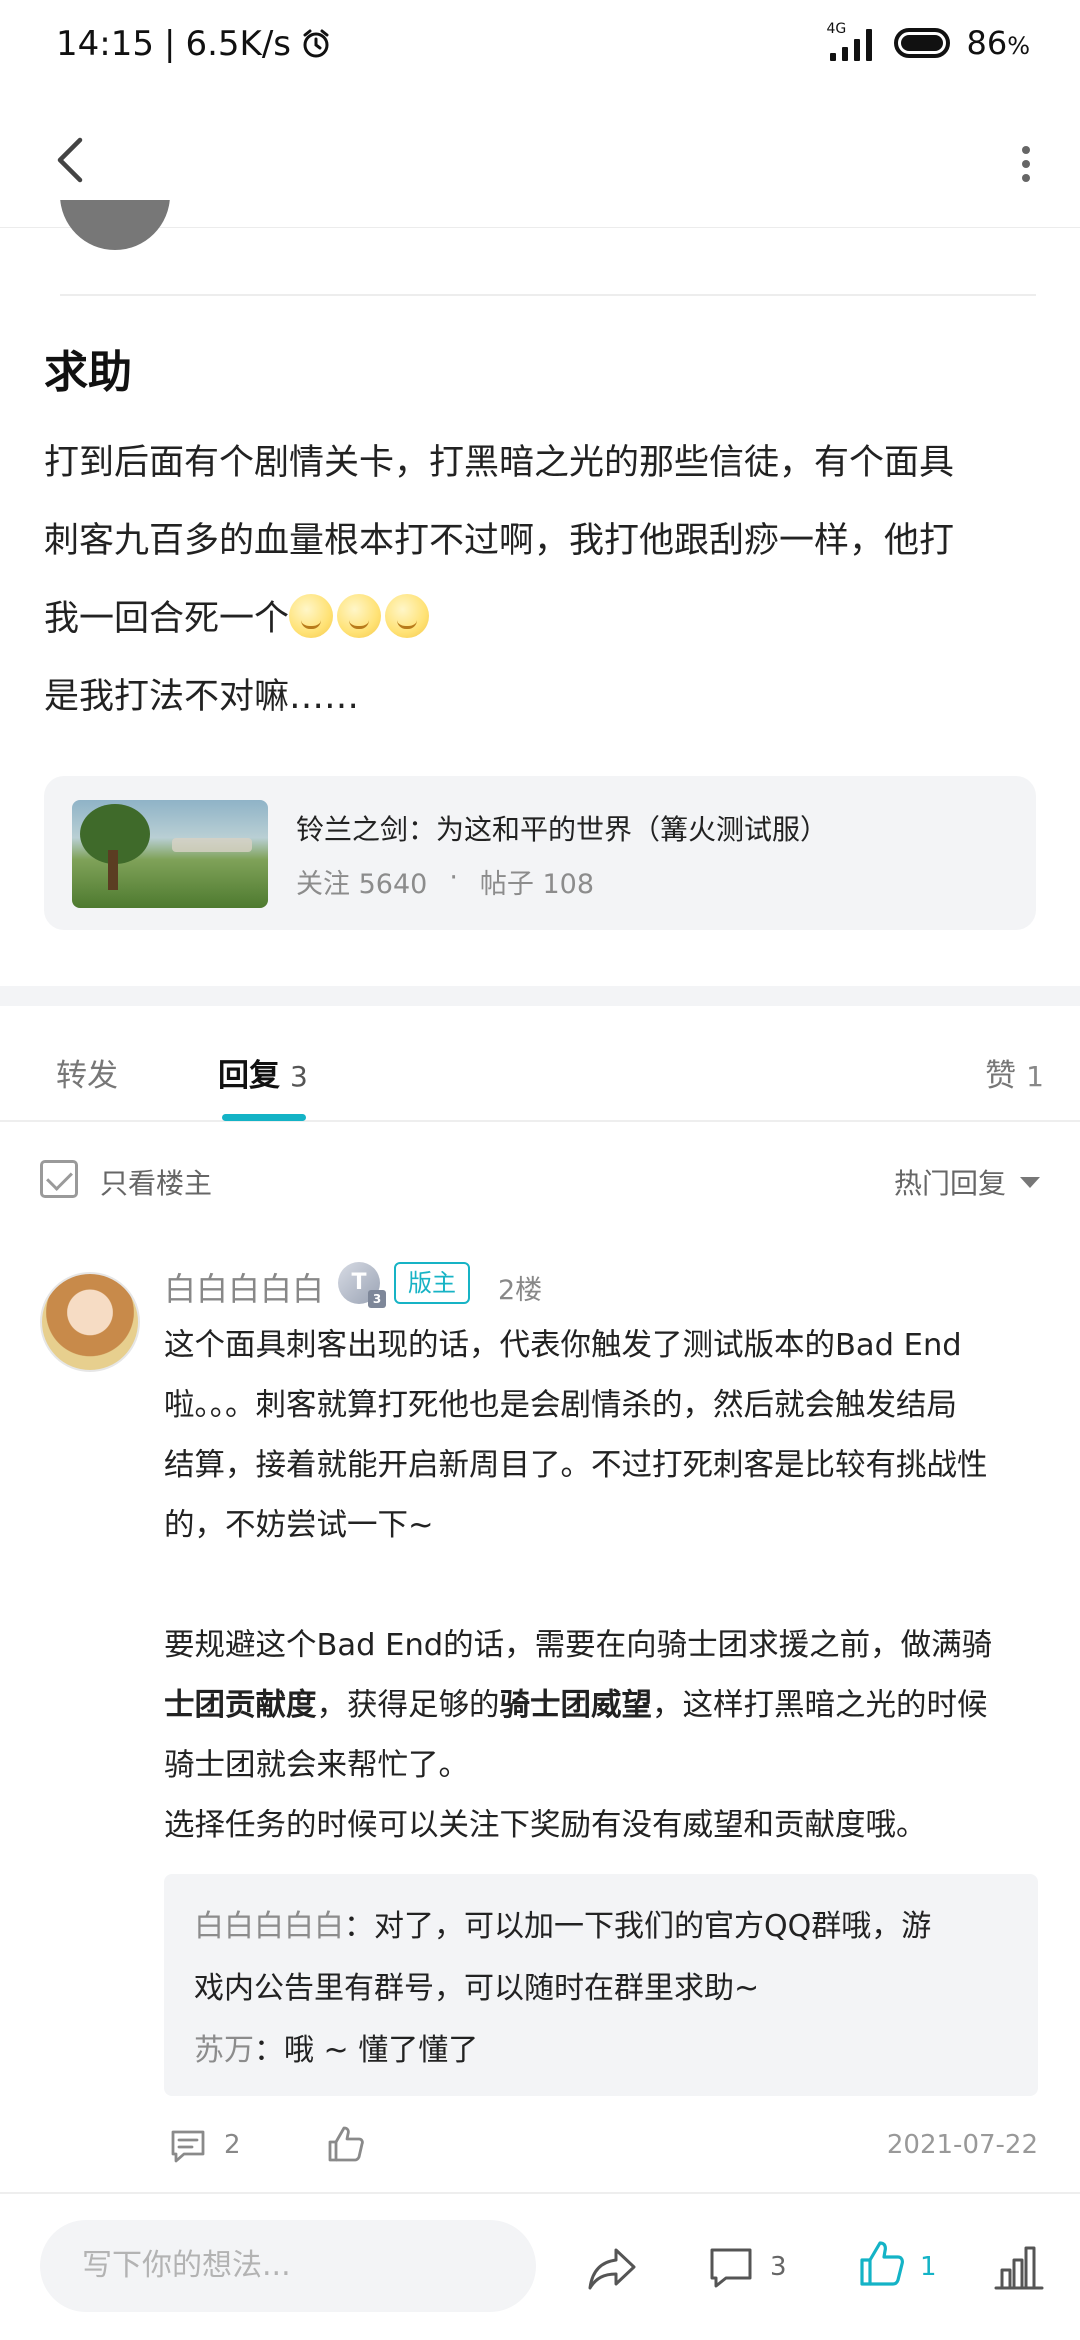  I want to click on reply-line: 啦。。。刺客就算打死他也是会剧情杀的，然后就会触发结局, so click(560, 1405).